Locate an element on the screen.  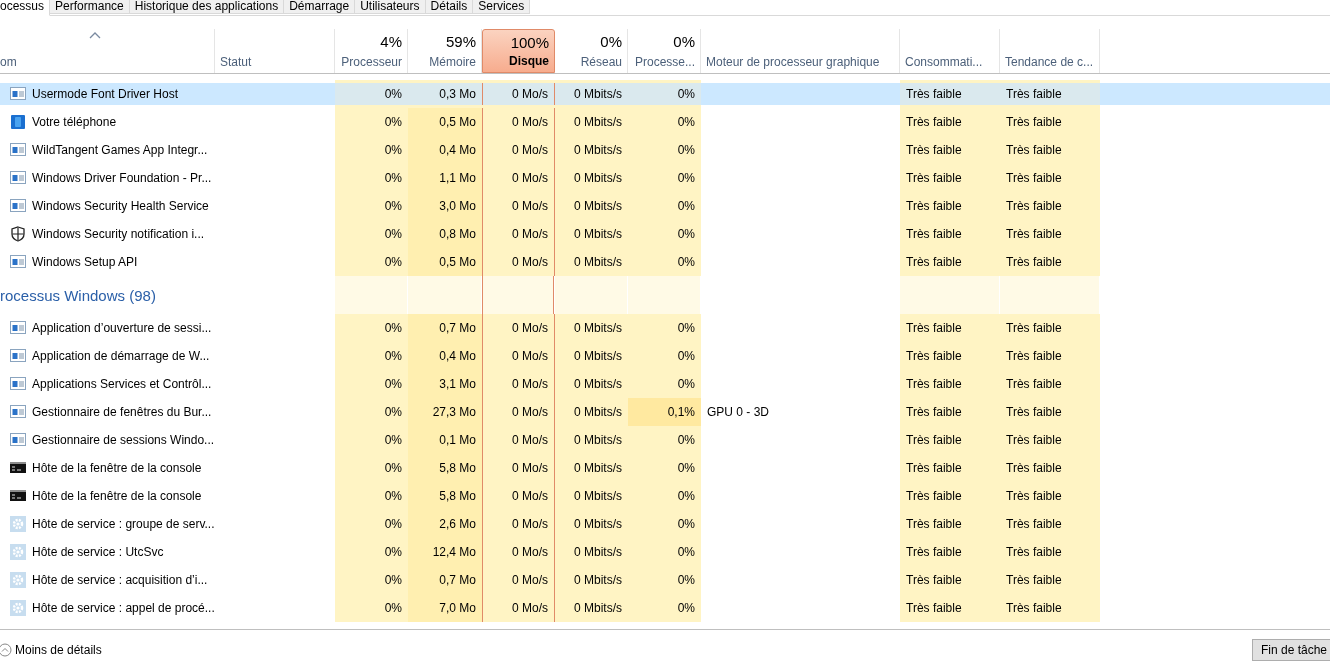
console-icon is located at coordinates (18, 468).